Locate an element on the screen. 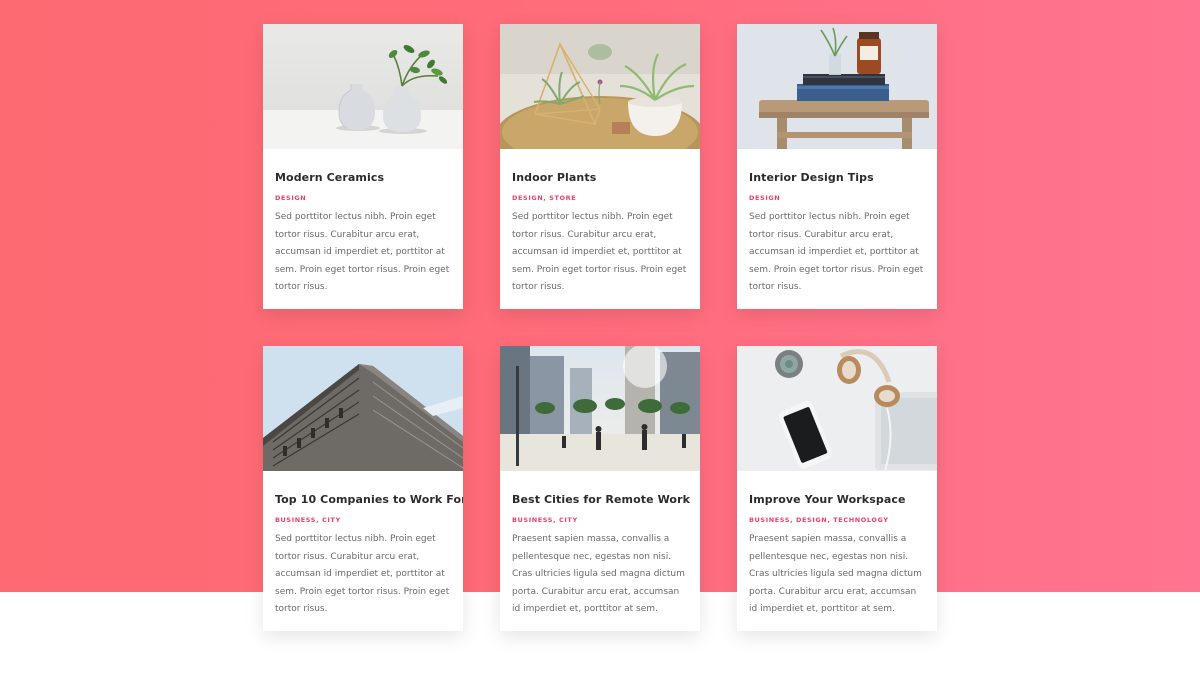 This screenshot has width=1200, height=675. card-title: Interior Design Tips is located at coordinates (837, 177).